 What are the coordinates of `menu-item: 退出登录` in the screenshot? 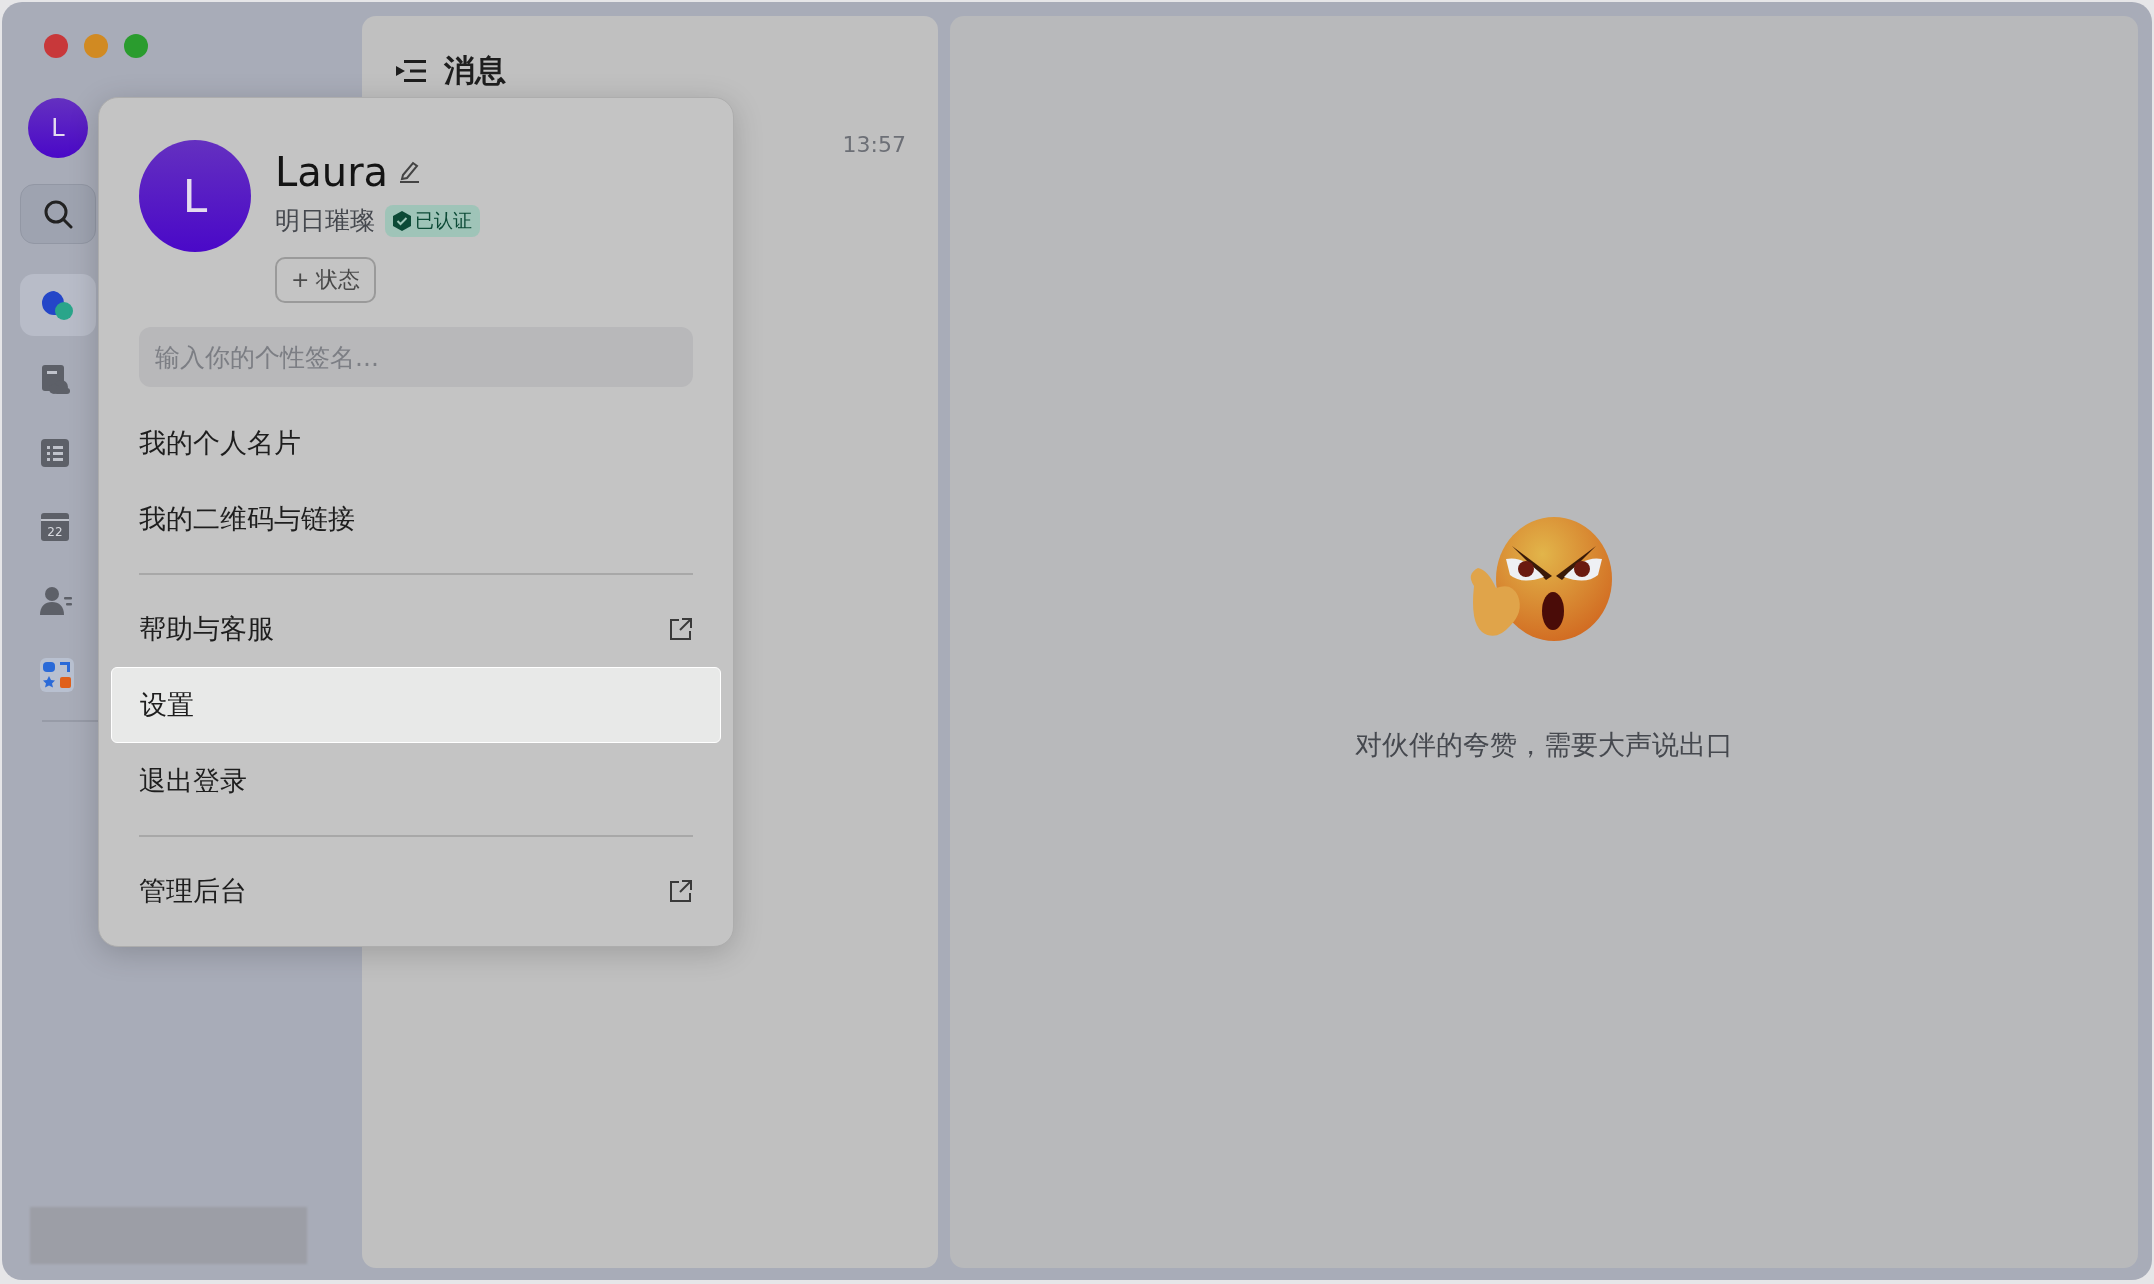 It's located at (416, 781).